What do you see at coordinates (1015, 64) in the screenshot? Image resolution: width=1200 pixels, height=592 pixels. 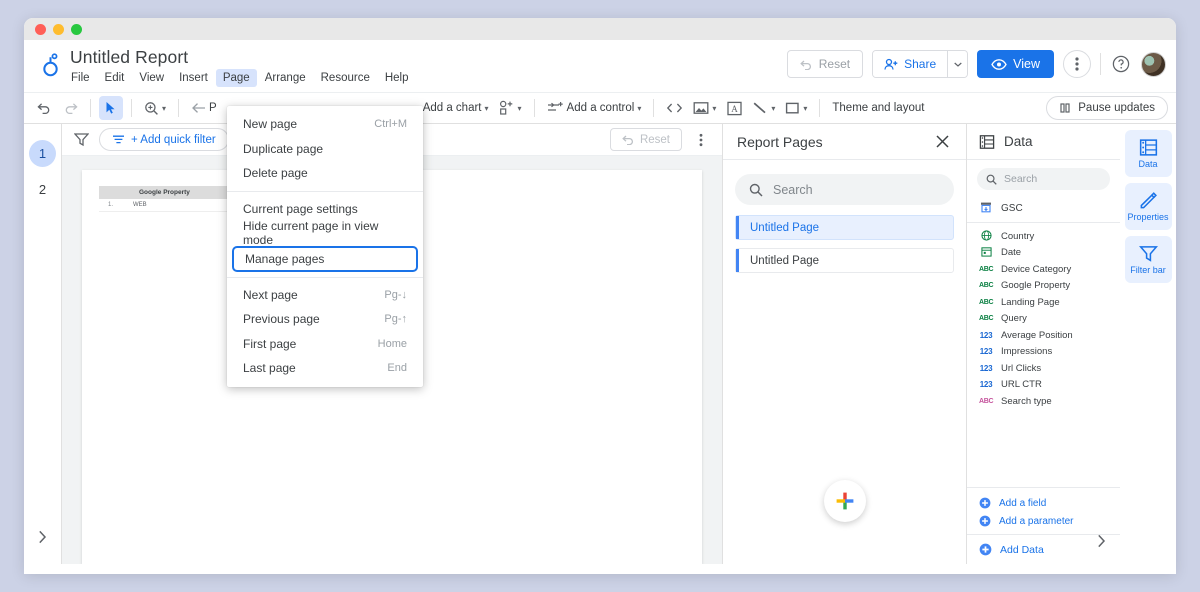 I see `view-button: View` at bounding box center [1015, 64].